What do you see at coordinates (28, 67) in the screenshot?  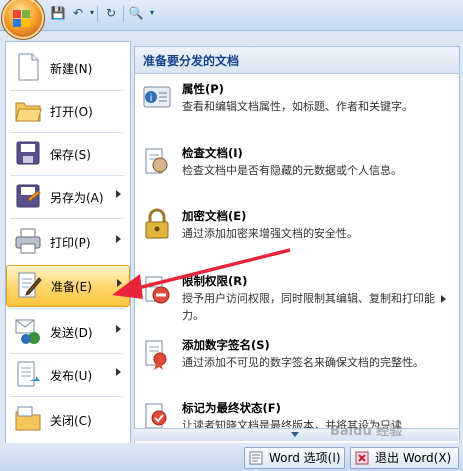 I see `new-document-icon` at bounding box center [28, 67].